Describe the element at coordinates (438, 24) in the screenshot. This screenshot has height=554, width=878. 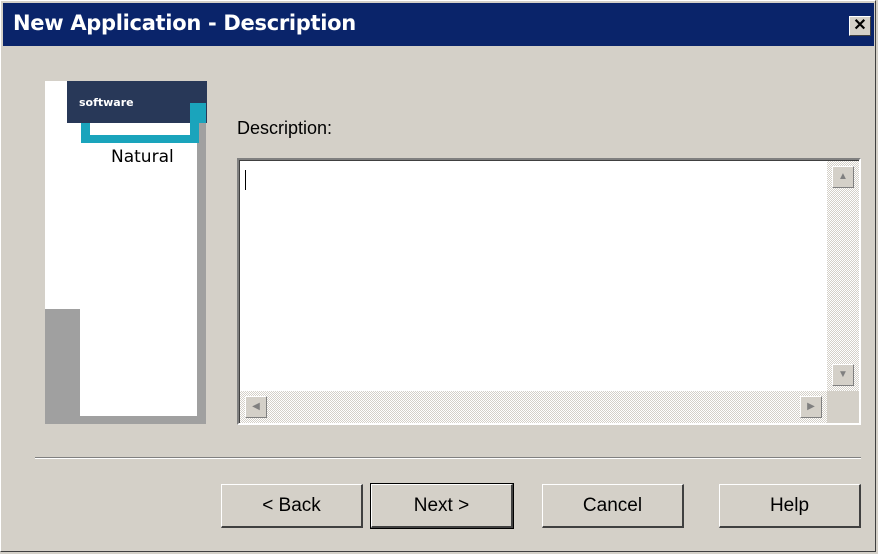
I see `title-bar: New Application - Description ✕` at that location.